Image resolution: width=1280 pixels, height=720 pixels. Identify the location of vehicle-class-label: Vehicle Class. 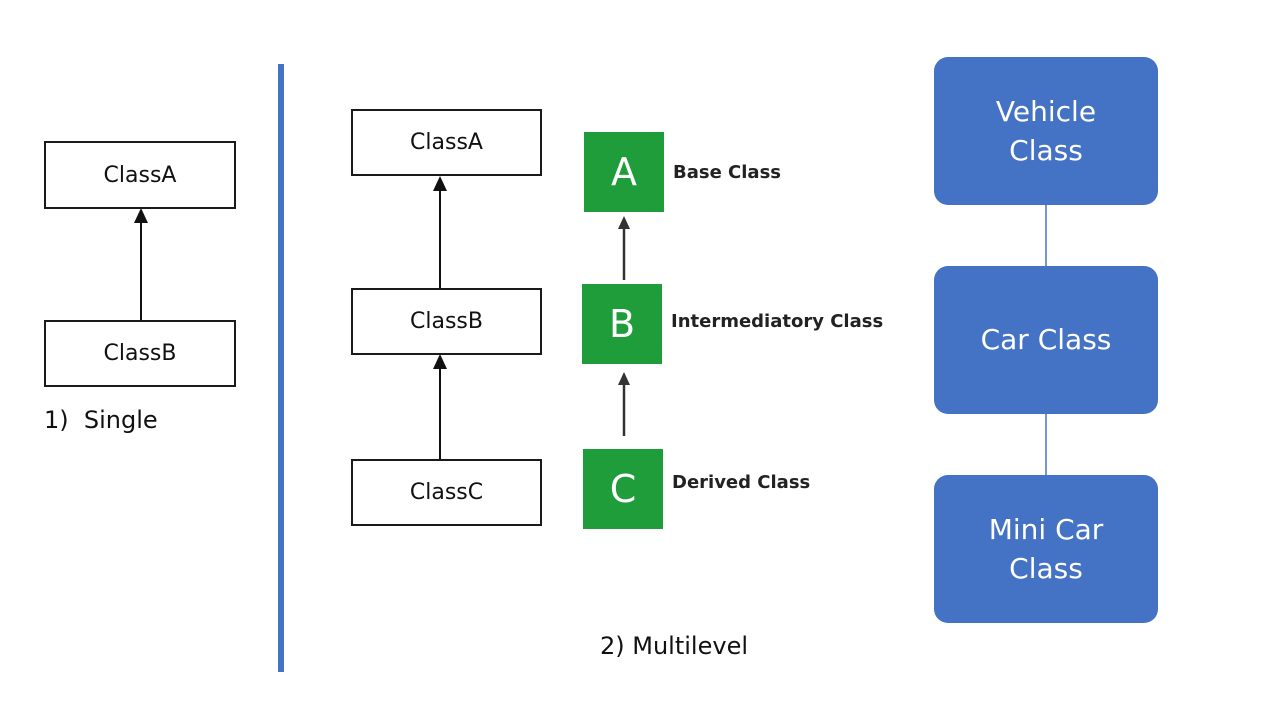
(1046, 130).